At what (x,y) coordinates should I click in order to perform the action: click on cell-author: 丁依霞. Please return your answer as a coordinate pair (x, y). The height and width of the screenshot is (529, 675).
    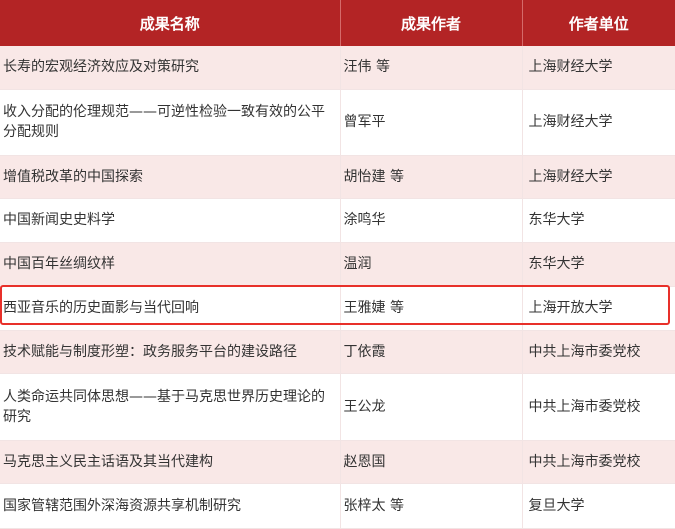
    Looking at the image, I should click on (431, 352).